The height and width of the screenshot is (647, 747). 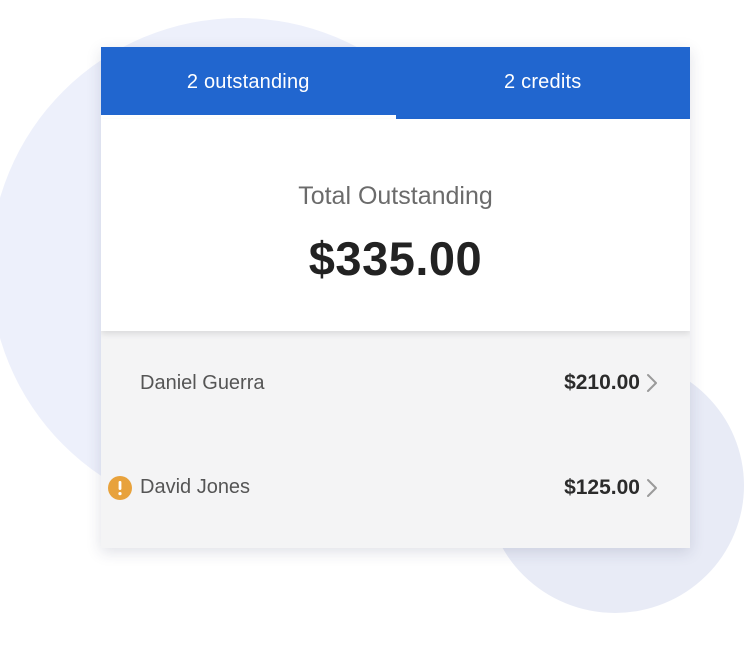 I want to click on list-item: Daniel Guerra $210.00, so click(x=395, y=383).